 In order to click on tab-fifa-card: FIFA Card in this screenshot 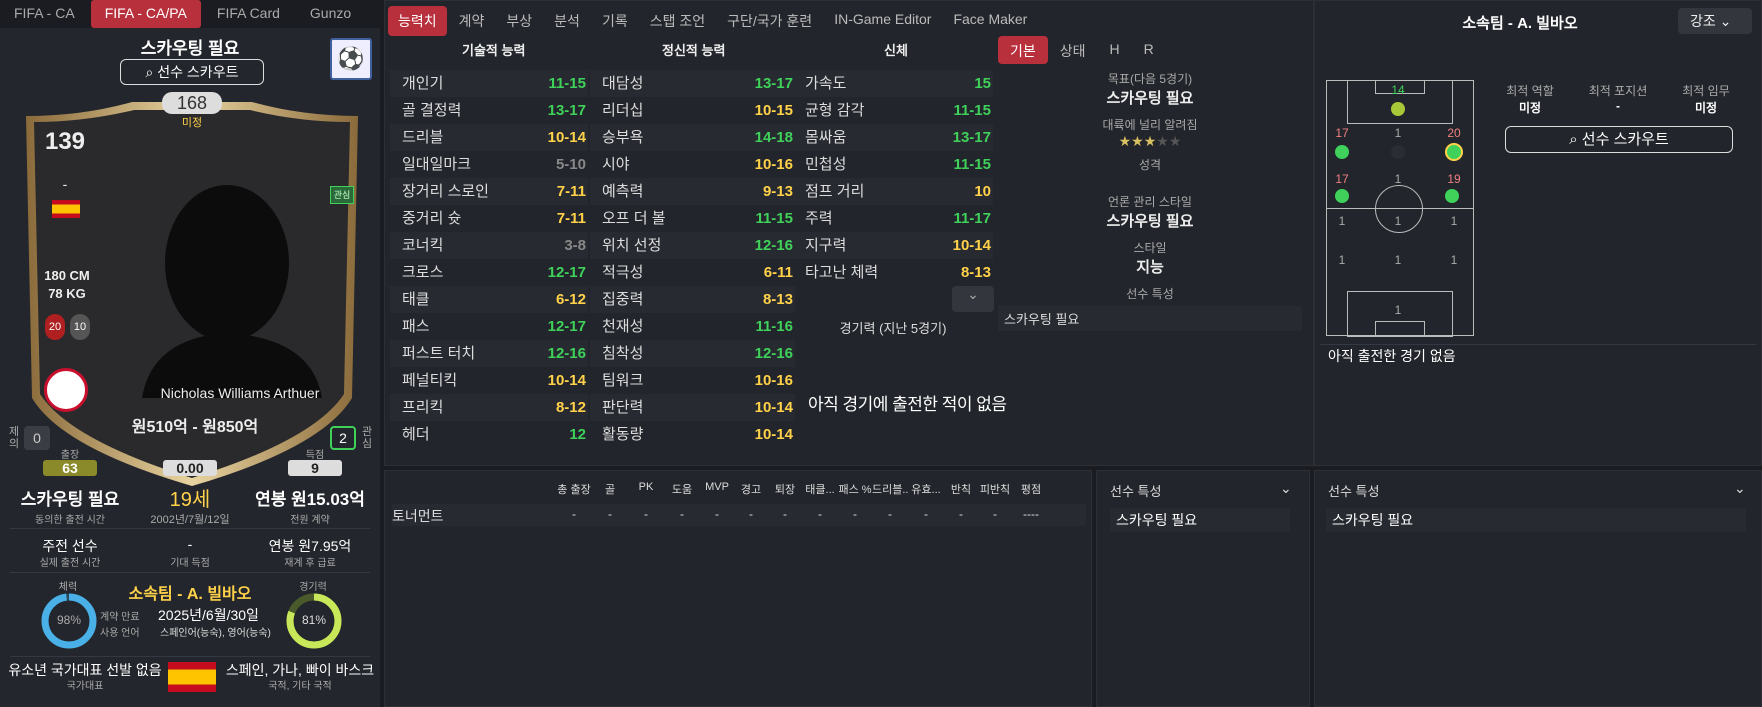, I will do `click(248, 14)`.